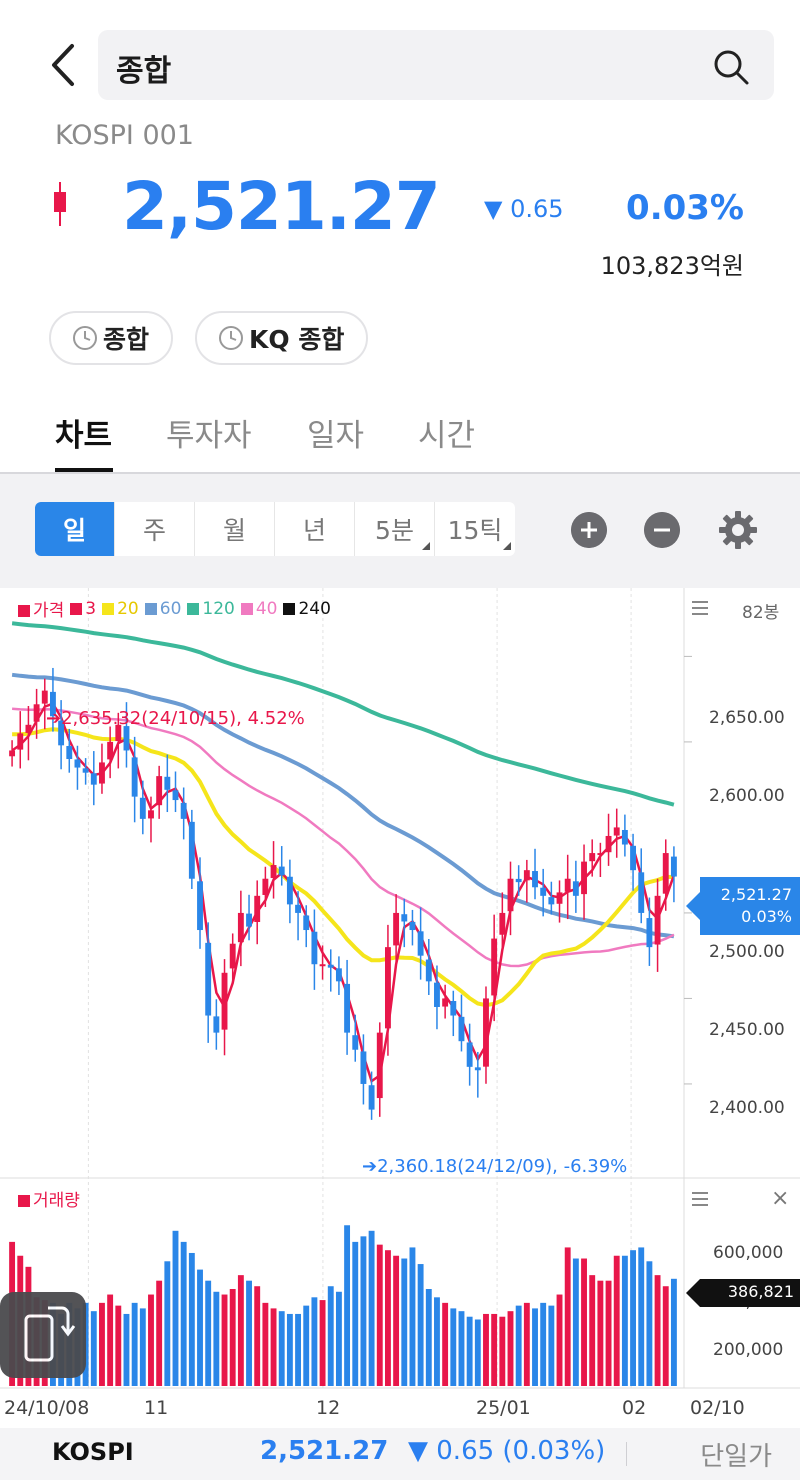 This screenshot has height=1480, width=800. What do you see at coordinates (766, 916) in the screenshot?
I see `price-tag-pct: 0.03%` at bounding box center [766, 916].